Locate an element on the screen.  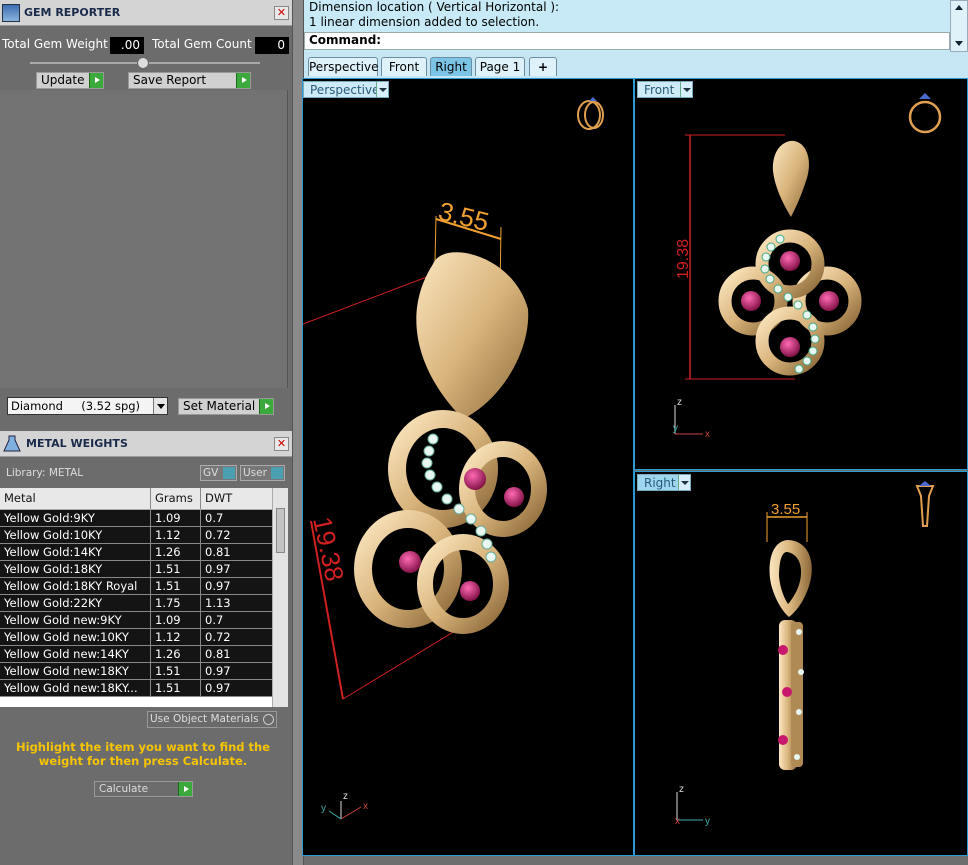
gv-toggle: GV is located at coordinates (218, 473).